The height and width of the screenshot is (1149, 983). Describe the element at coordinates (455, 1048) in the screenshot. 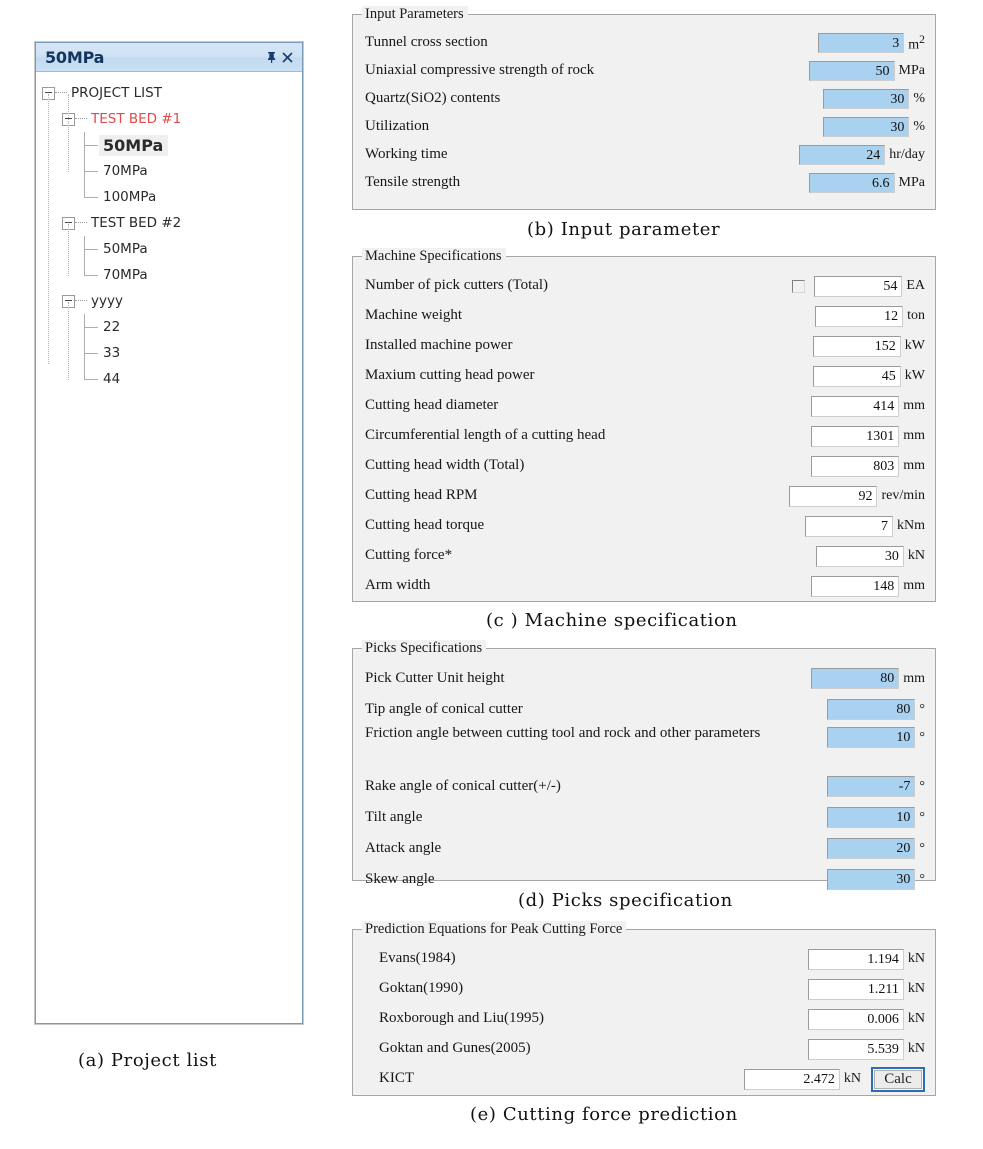

I see `parameter-label: Goktan and Gunes(2005)` at that location.